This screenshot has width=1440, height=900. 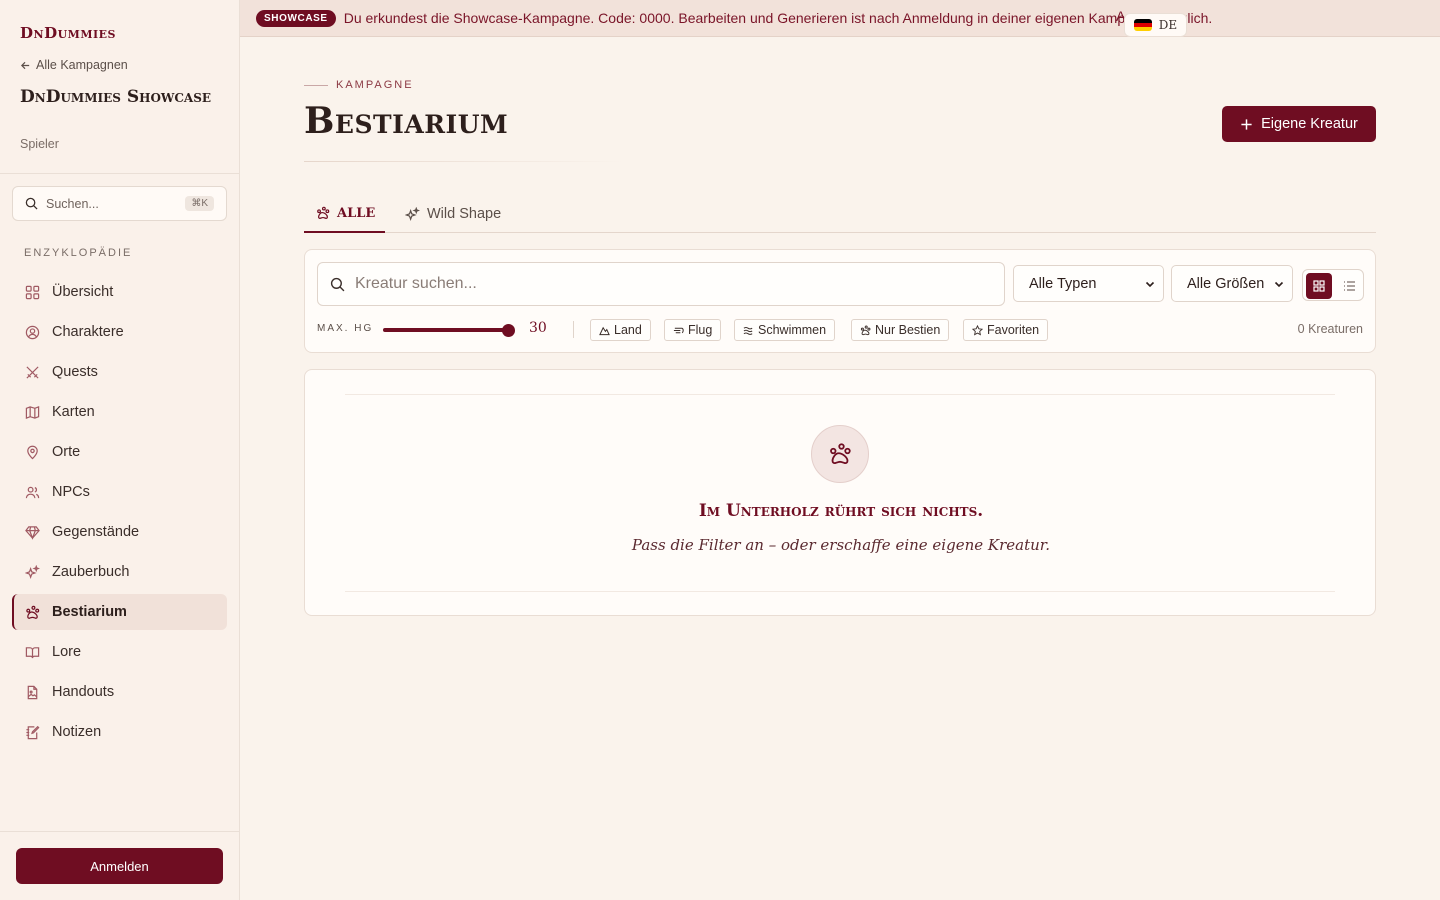 What do you see at coordinates (119, 412) in the screenshot?
I see `sidebar-item-karten: Karten` at bounding box center [119, 412].